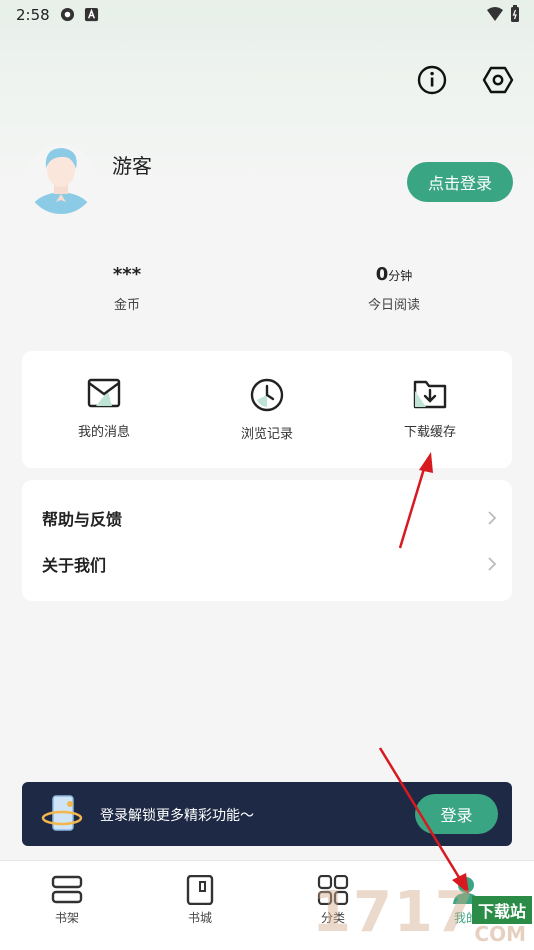  Describe the element at coordinates (74, 565) in the screenshot. I see `menu-item-label: 关于我们` at that location.